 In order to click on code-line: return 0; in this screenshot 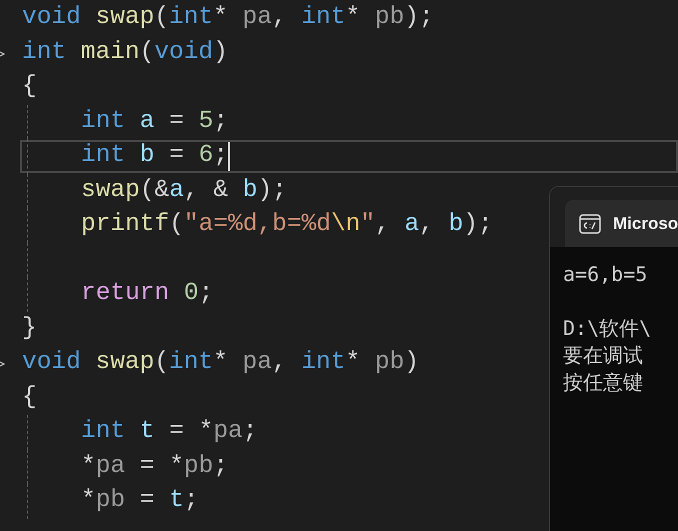, I will do `click(147, 294)`.